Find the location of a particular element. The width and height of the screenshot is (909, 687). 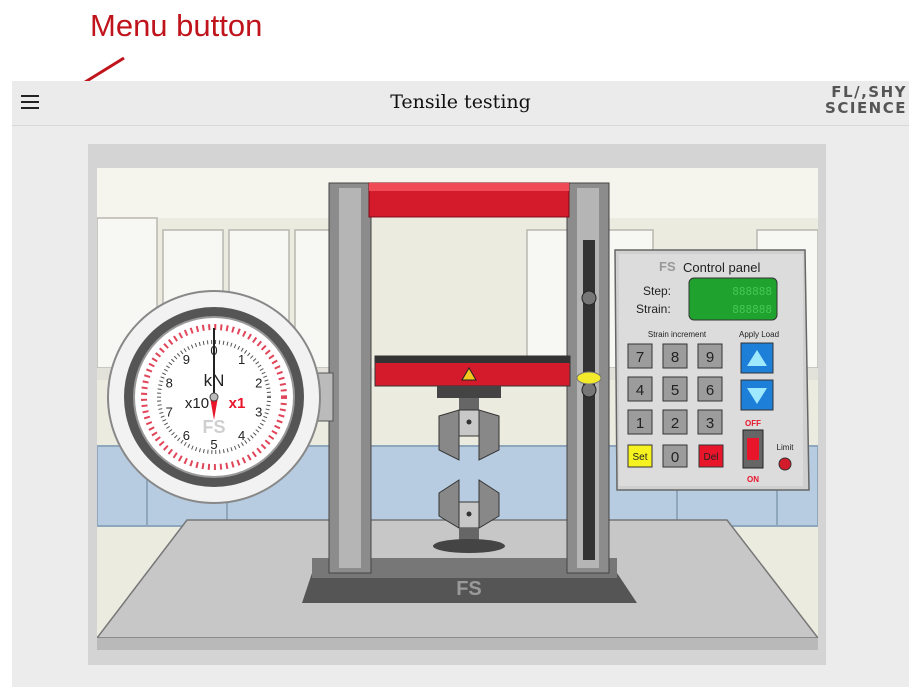

set-button: Set is located at coordinates (640, 456).